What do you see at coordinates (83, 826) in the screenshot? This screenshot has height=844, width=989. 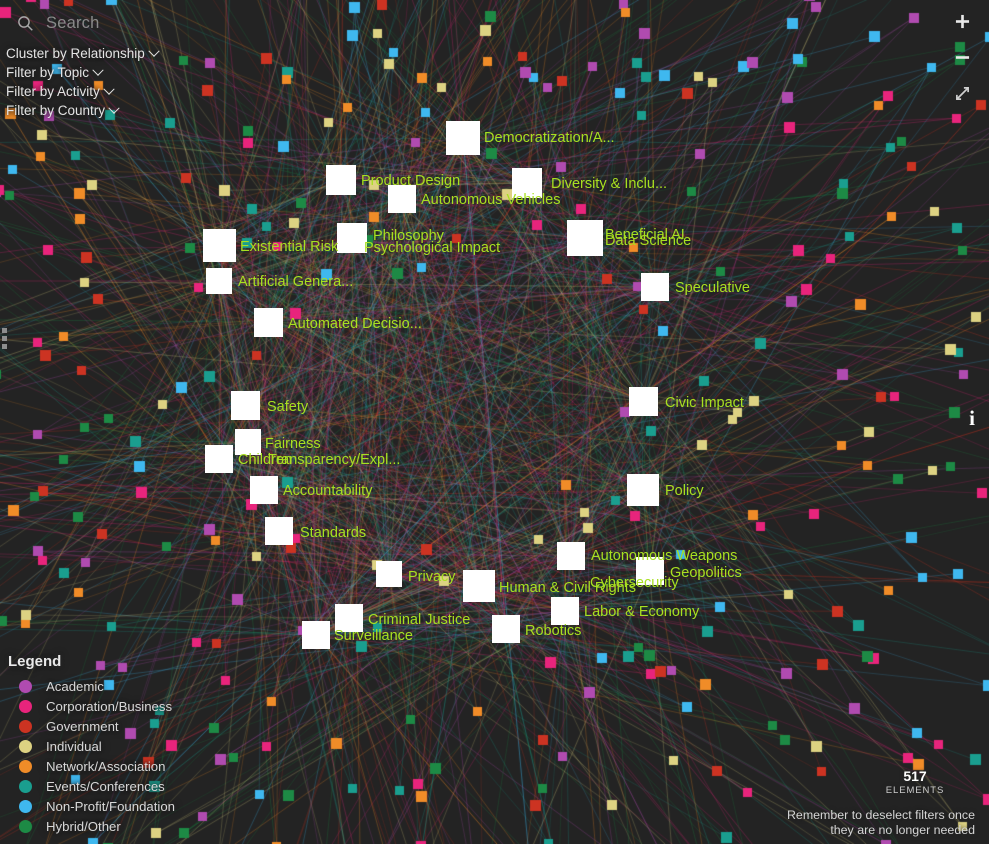 I see `legend-item-label: Hybrid/Other` at bounding box center [83, 826].